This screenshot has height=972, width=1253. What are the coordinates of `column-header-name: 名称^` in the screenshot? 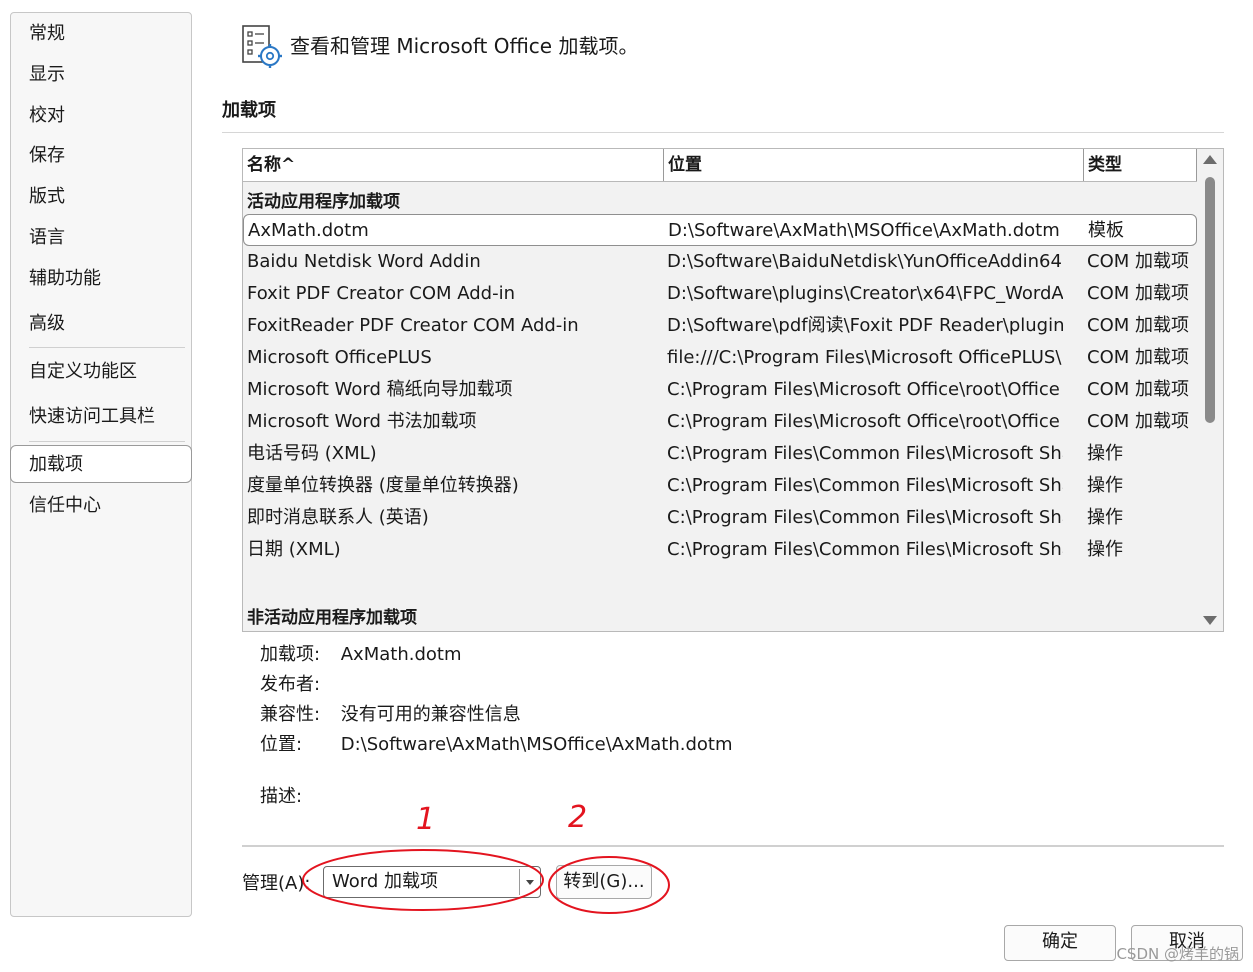 It's located at (453, 165).